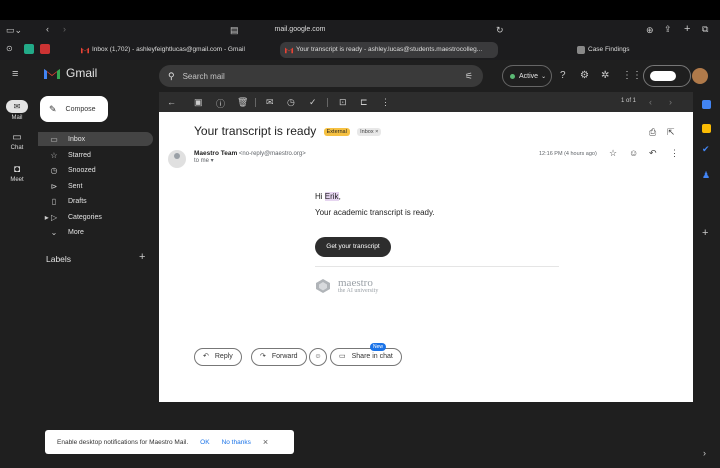 This screenshot has height=468, width=720. Describe the element at coordinates (426, 102) in the screenshot. I see `message-toolbar: ← ▣ ⓘ 🗑 ✉ ◷ ✓ ⊡ ⊏ ⋮ 1 of 1 ‹ ›` at that location.